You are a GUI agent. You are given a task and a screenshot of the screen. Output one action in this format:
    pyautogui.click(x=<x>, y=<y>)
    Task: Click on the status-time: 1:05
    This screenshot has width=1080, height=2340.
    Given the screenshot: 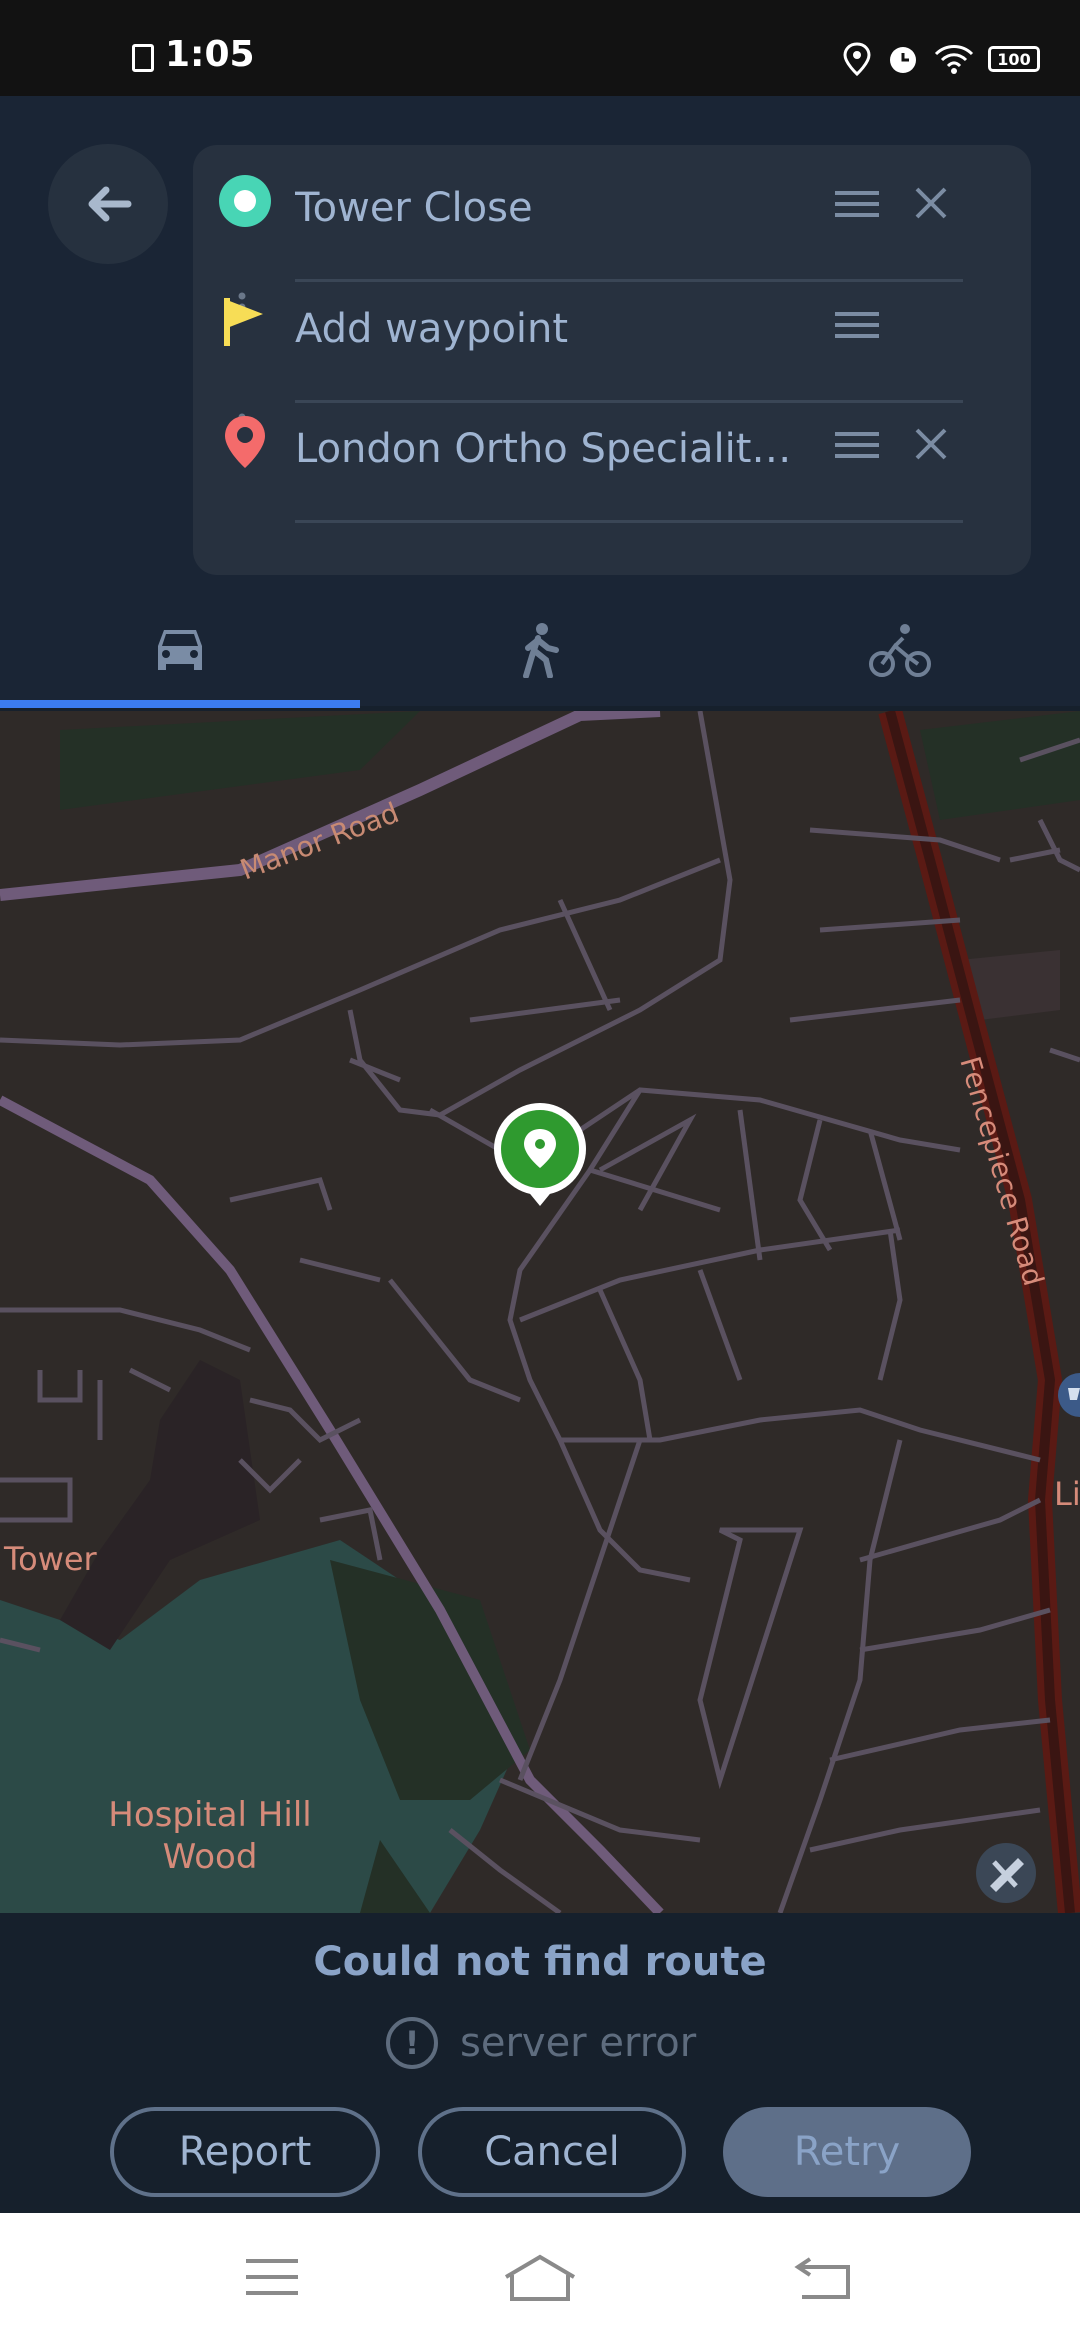 What is the action you would take?
    pyautogui.click(x=210, y=54)
    